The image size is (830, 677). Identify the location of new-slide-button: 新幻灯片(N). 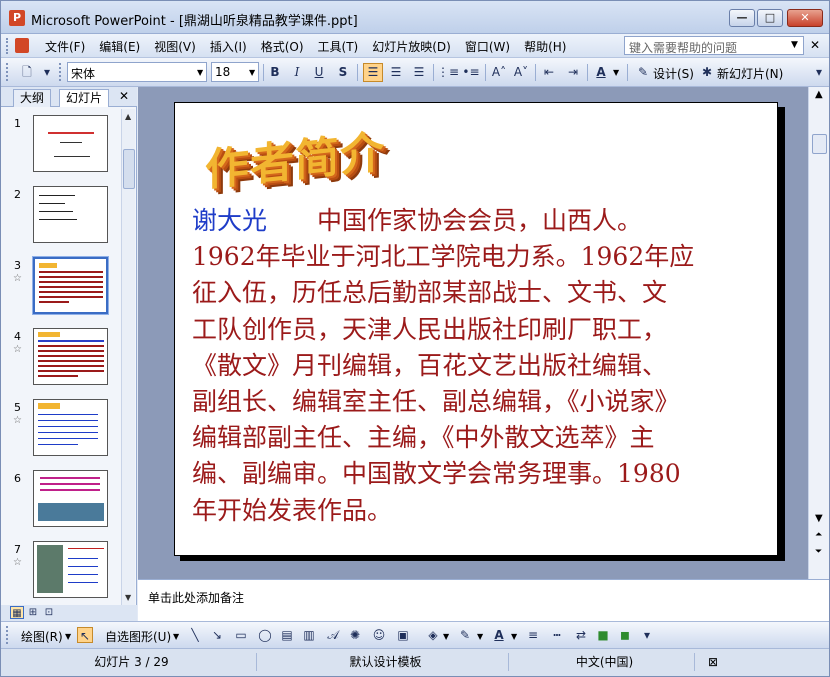
(750, 73).